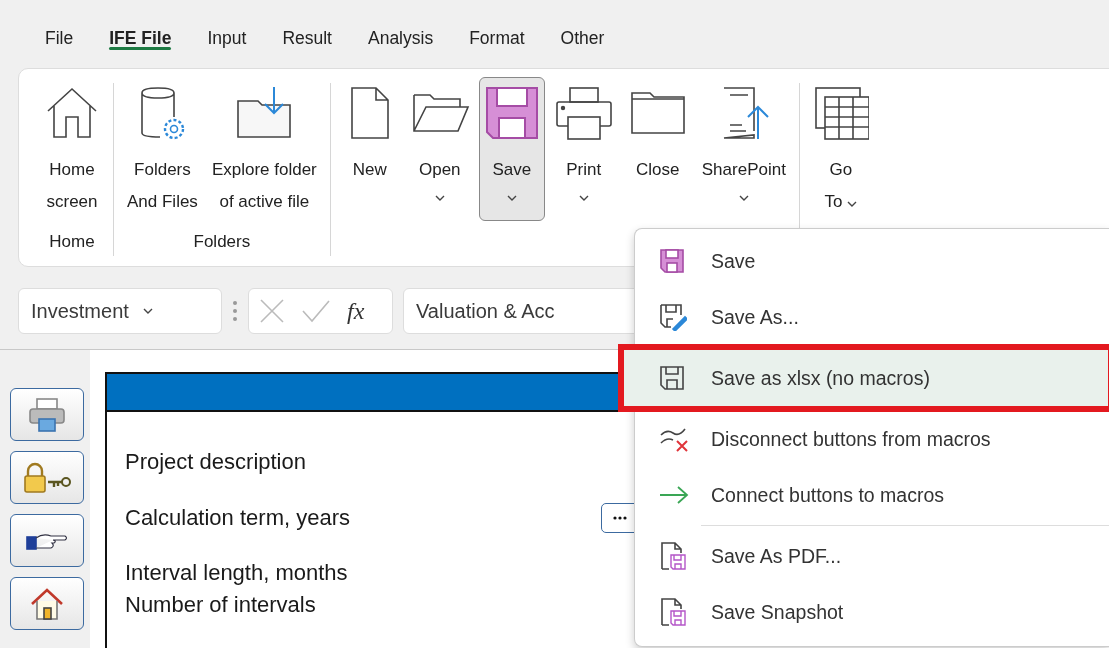 The image size is (1109, 648). Describe the element at coordinates (72, 242) in the screenshot. I see `group-label: Home` at that location.